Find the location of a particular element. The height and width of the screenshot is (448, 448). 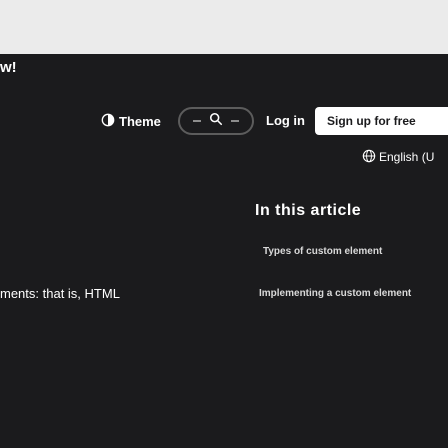

language-selector-label: English (U is located at coordinates (407, 157).